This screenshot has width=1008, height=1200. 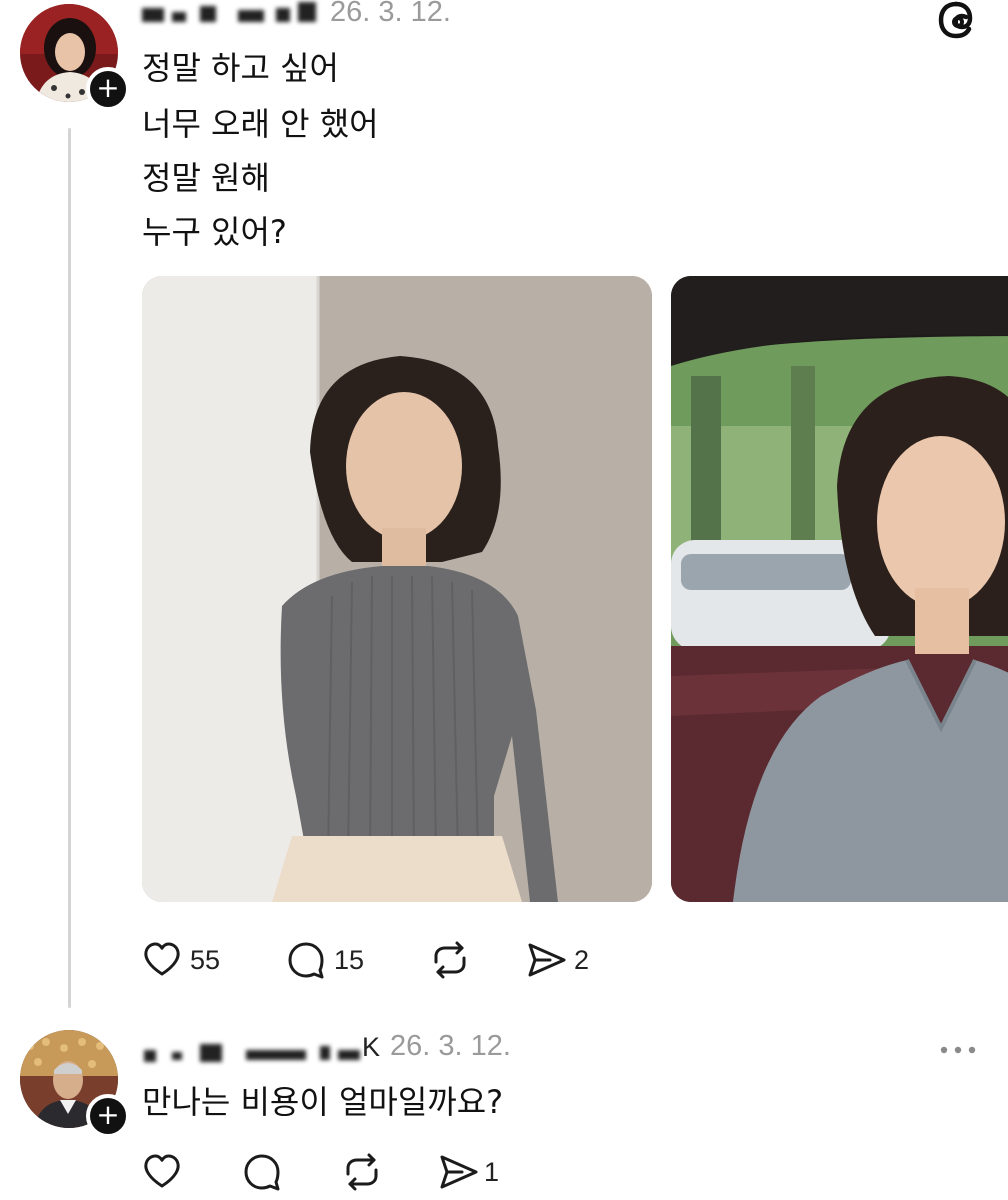 I want to click on comment-action: 15, so click(x=325, y=960).